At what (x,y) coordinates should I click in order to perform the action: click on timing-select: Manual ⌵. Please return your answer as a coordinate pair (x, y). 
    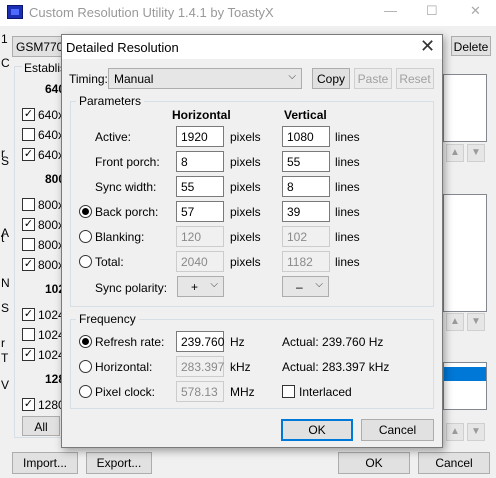
    Looking at the image, I should click on (205, 78).